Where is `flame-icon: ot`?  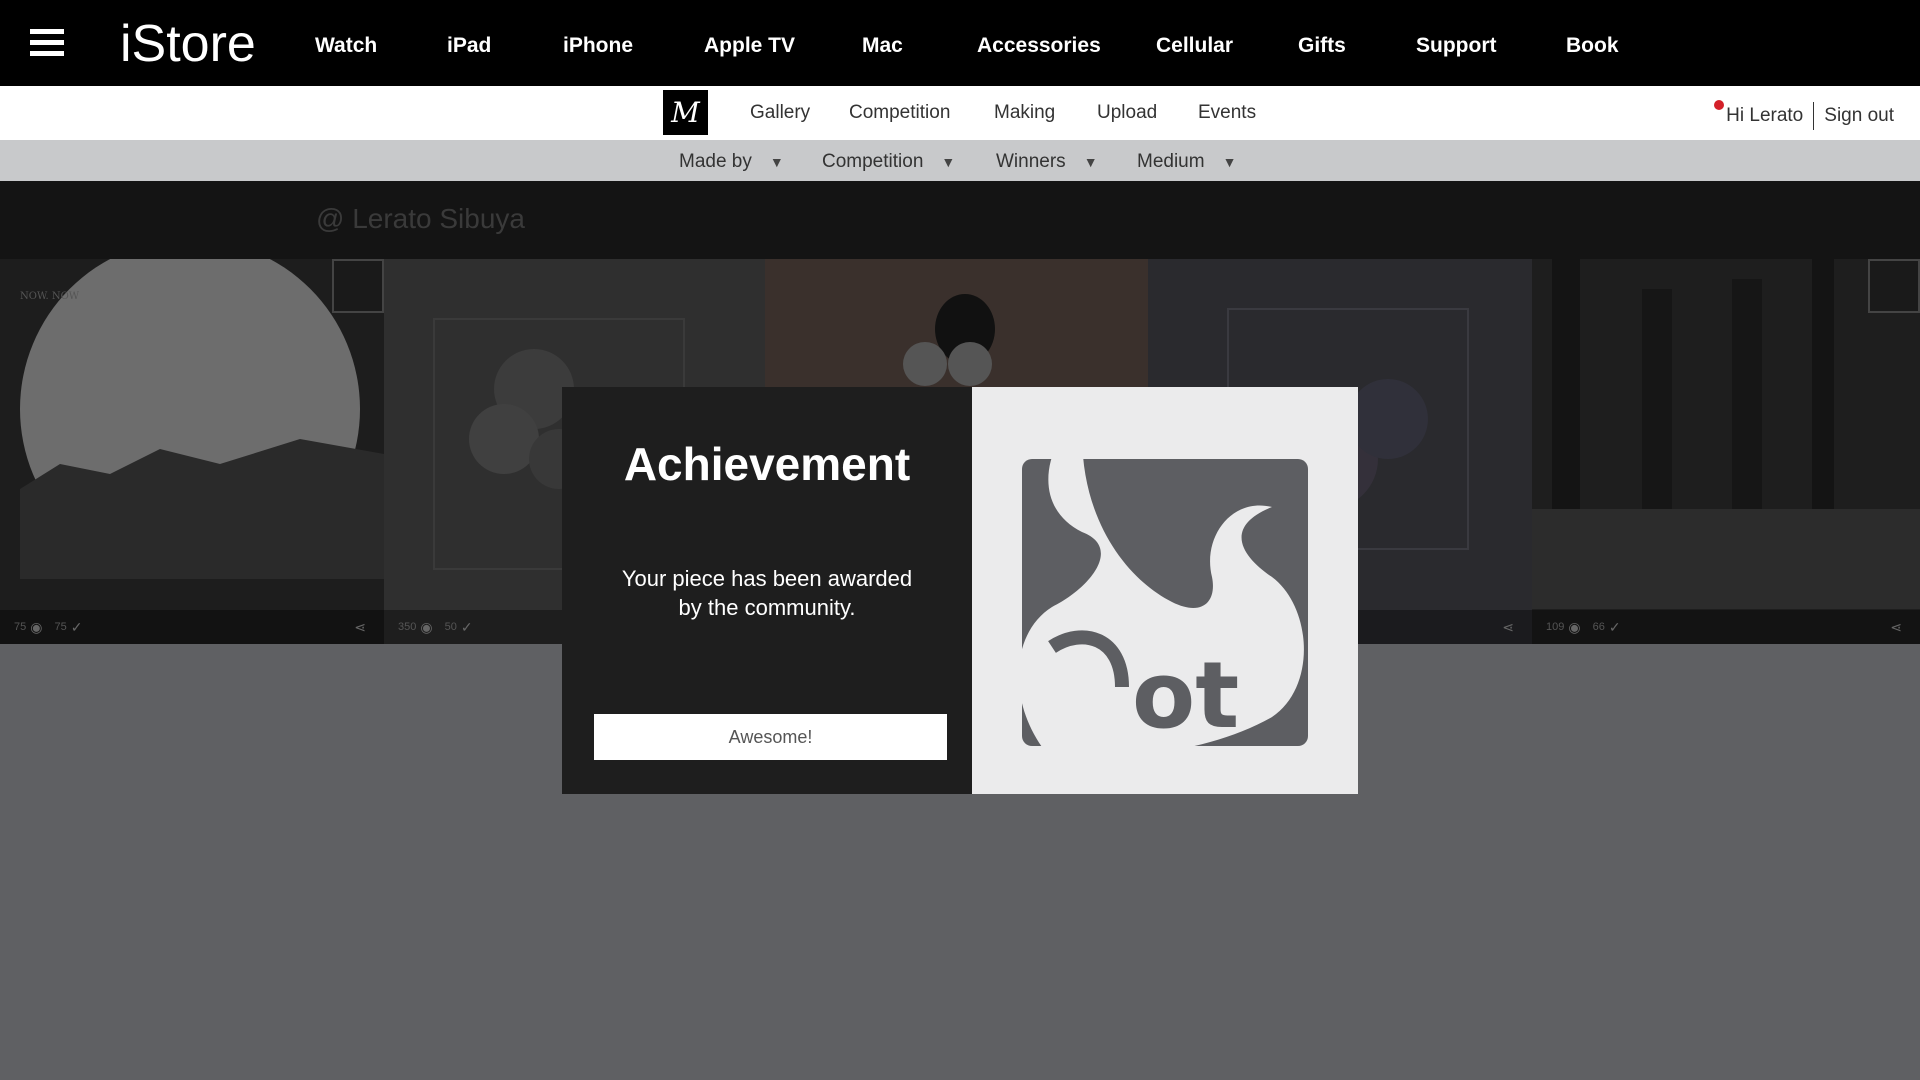 flame-icon: ot is located at coordinates (1163, 582).